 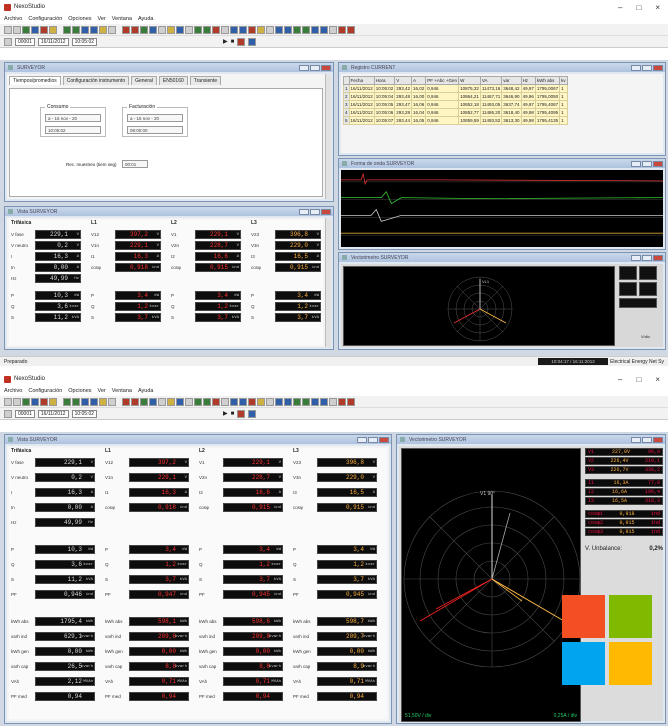 What do you see at coordinates (155, 118) in the screenshot?
I see `facturacion-date-select: a - 16 nov - 20` at bounding box center [155, 118].